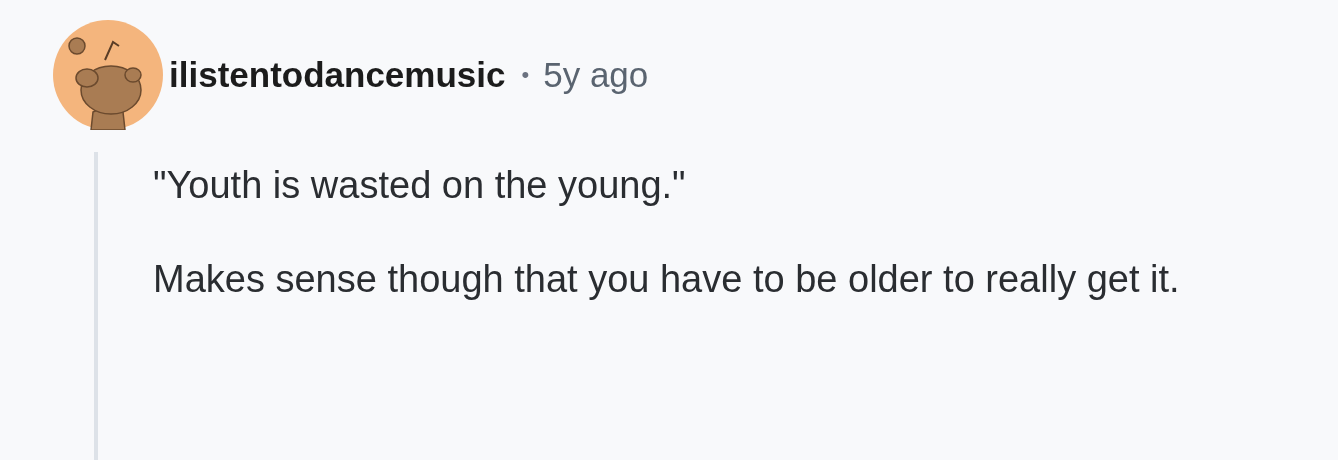 The width and height of the screenshot is (1338, 460). Describe the element at coordinates (596, 75) in the screenshot. I see `timestamp: 5y ago` at that location.